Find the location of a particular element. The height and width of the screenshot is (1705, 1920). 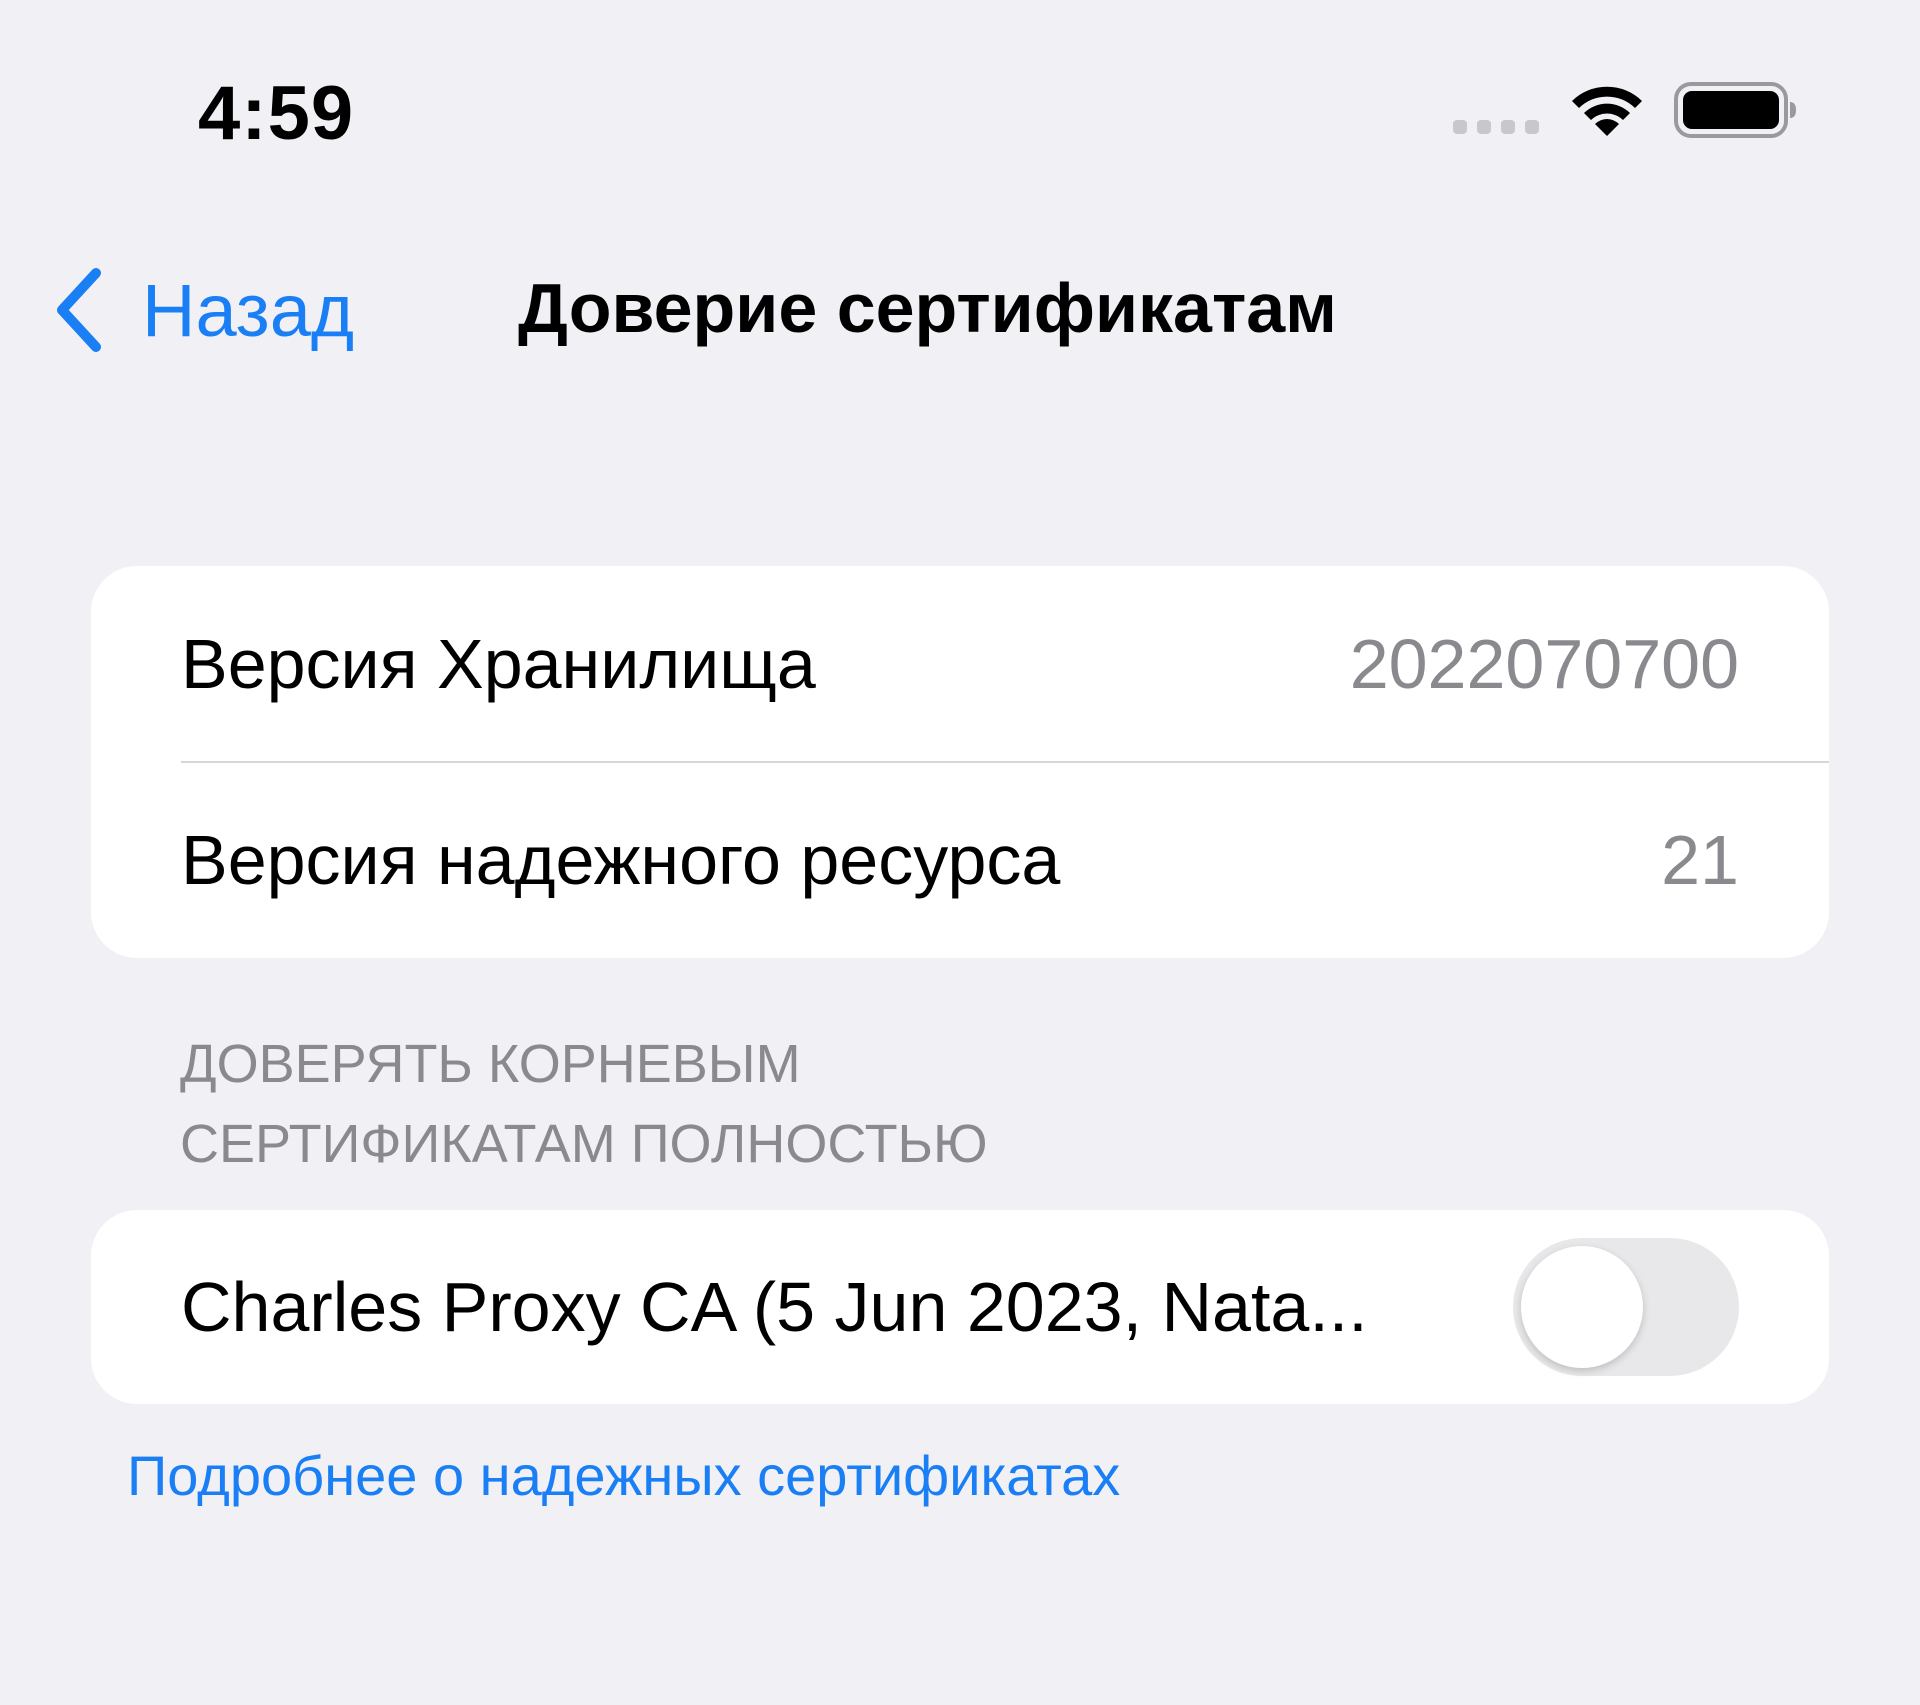

section-header-line1: ДОВЕРЯТЬ КОРНЕВЫМ is located at coordinates (490, 1064).